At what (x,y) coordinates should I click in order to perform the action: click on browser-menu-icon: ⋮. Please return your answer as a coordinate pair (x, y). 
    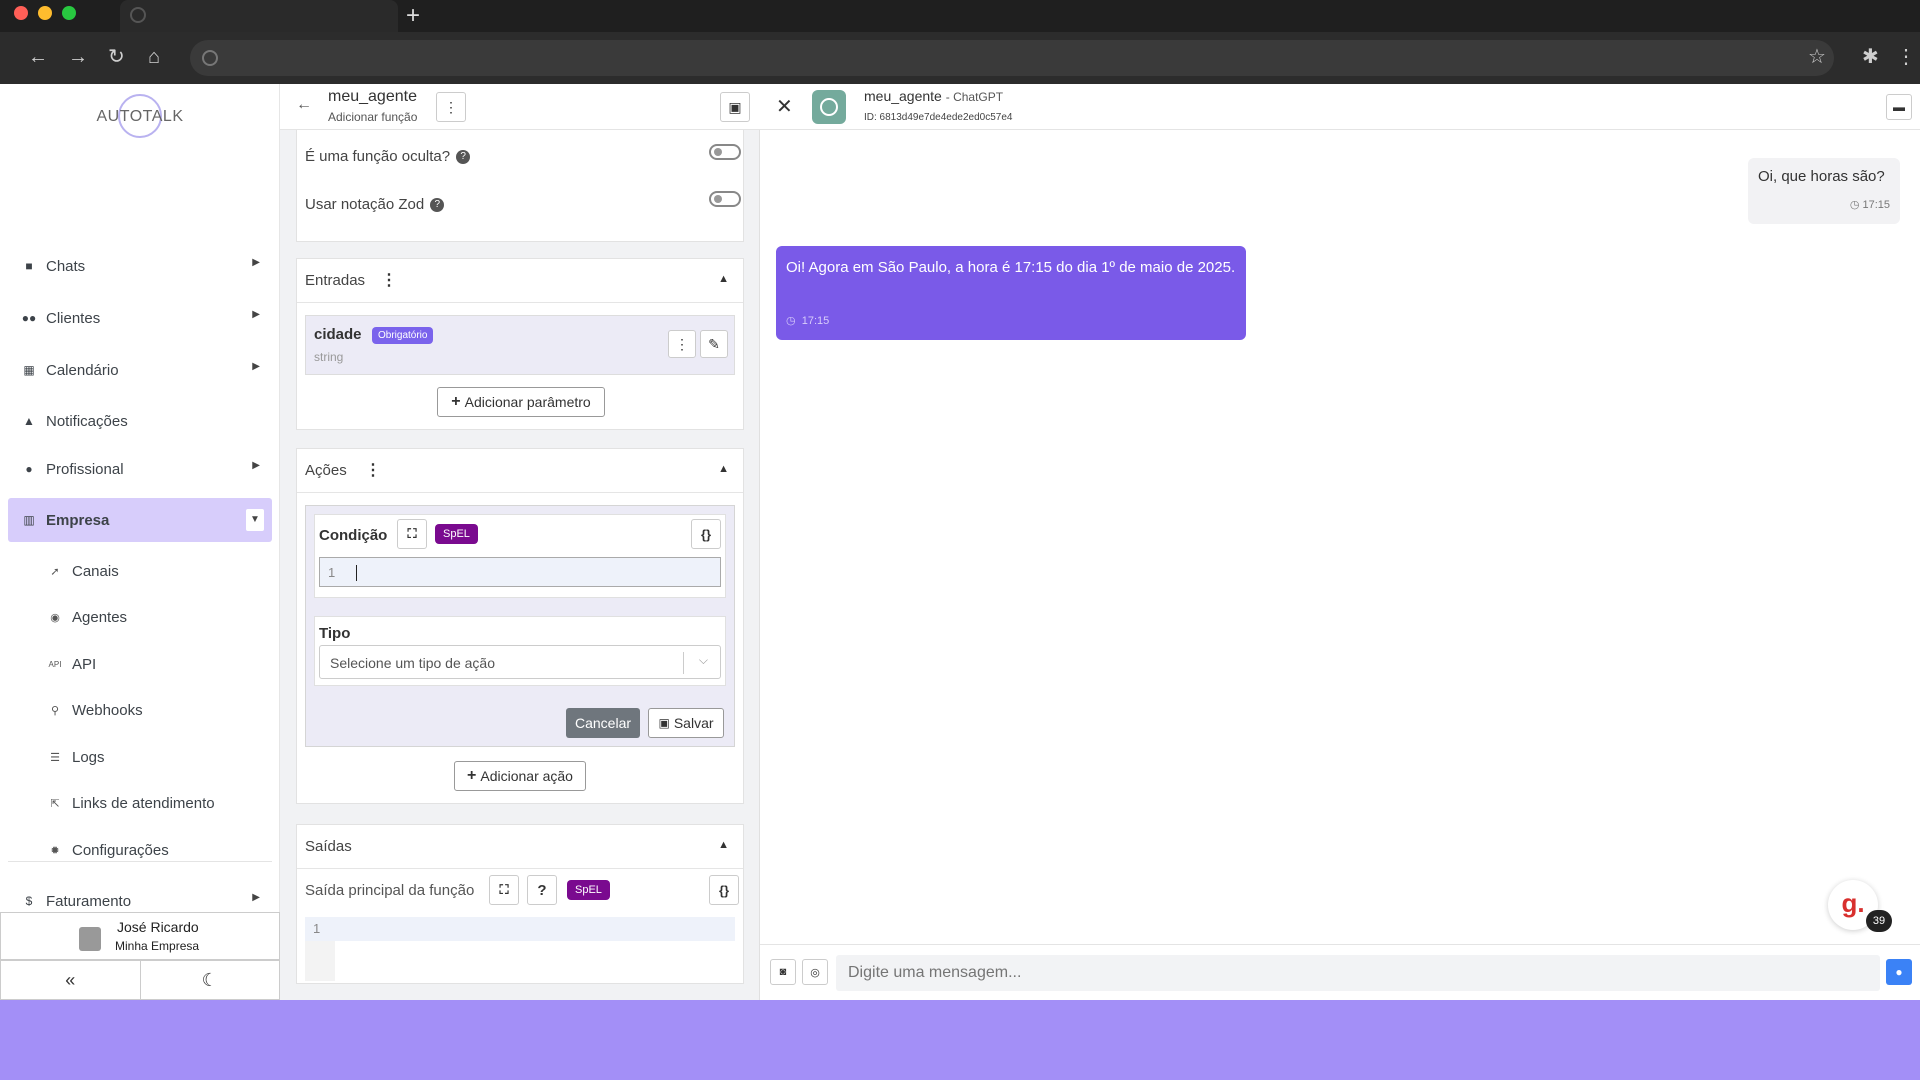
    Looking at the image, I should click on (1906, 57).